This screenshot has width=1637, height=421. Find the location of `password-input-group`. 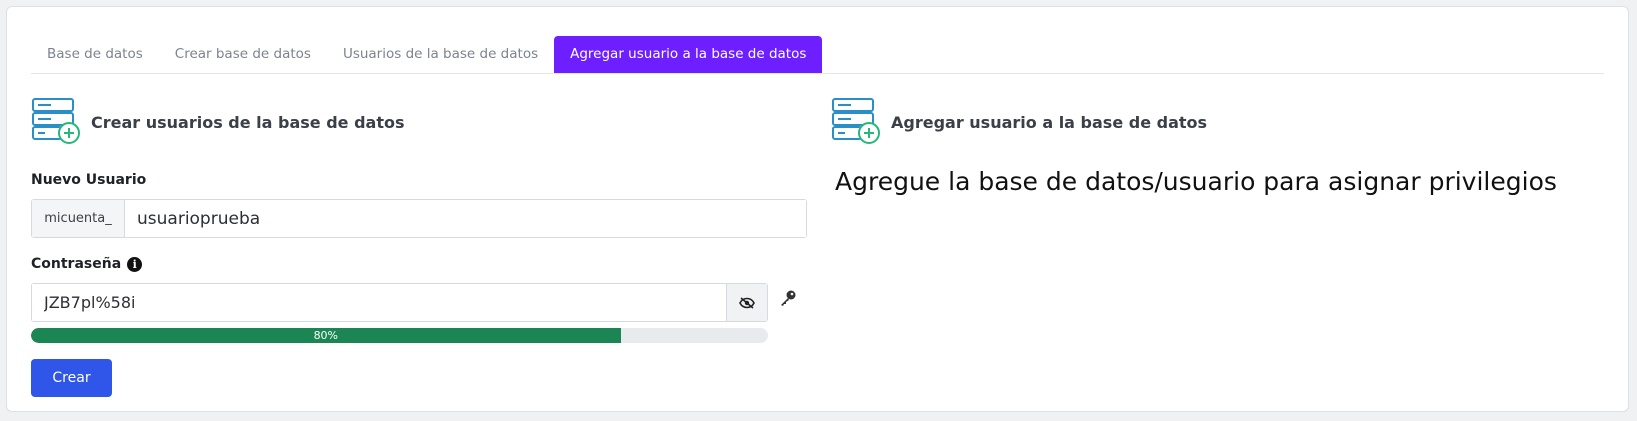

password-input-group is located at coordinates (399, 302).